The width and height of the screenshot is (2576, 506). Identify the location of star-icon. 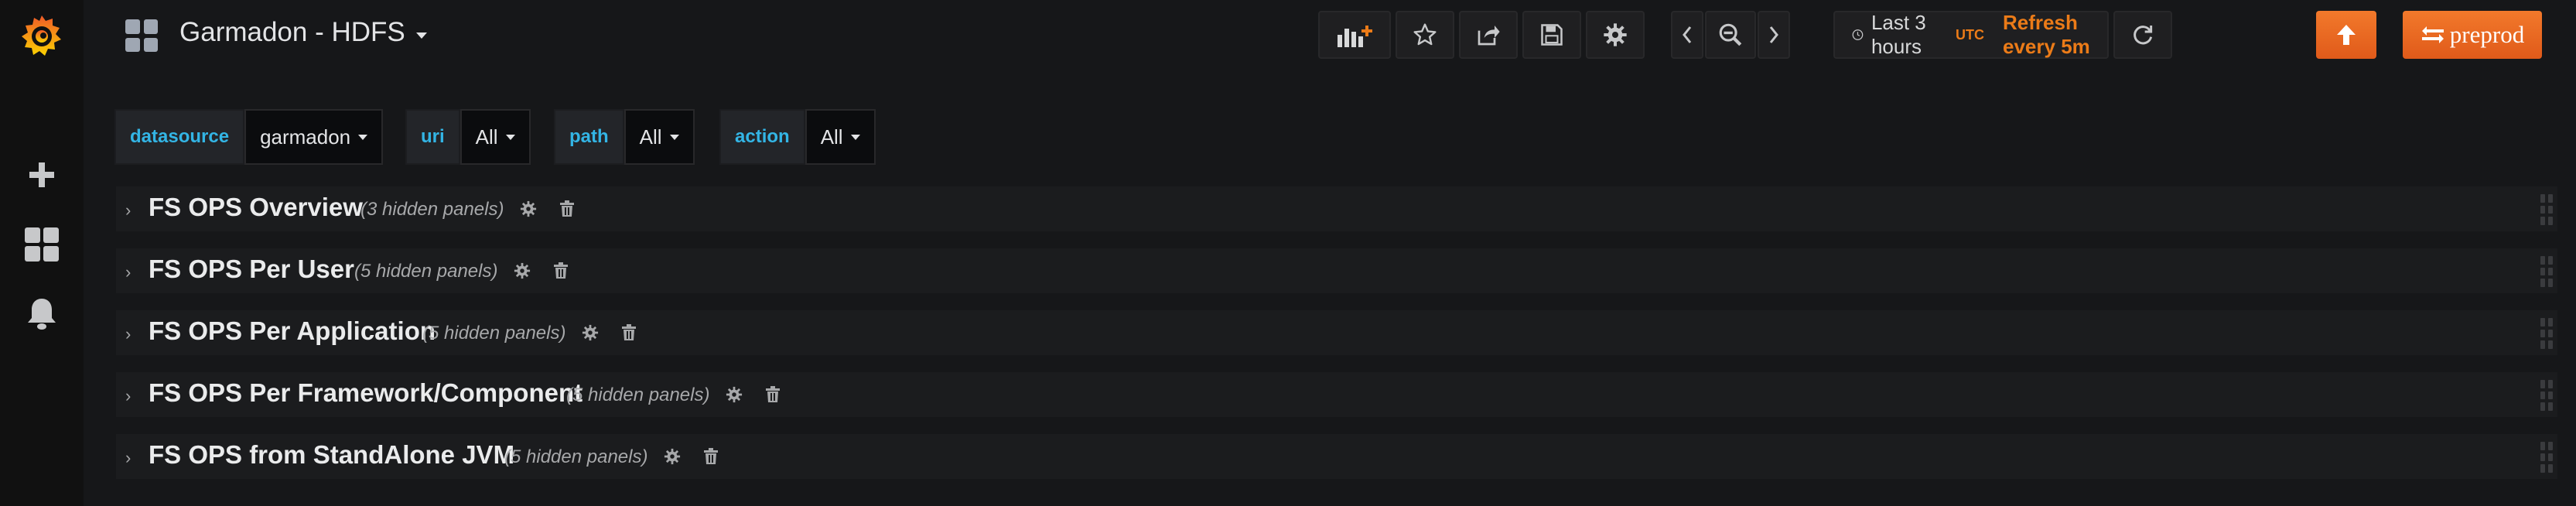
(1425, 34).